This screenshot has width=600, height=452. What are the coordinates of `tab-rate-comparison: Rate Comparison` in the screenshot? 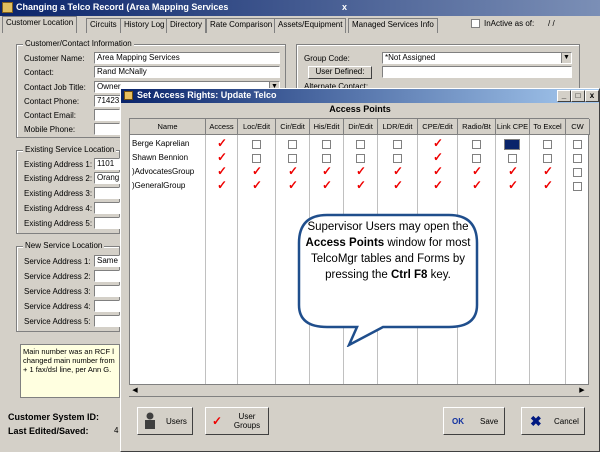 It's located at (241, 25).